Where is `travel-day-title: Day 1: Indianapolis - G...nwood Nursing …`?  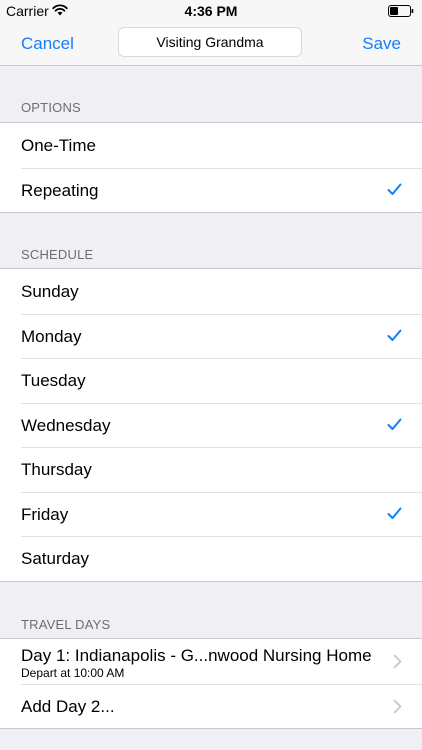 travel-day-title: Day 1: Indianapolis - G...nwood Nursing … is located at coordinates (196, 655).